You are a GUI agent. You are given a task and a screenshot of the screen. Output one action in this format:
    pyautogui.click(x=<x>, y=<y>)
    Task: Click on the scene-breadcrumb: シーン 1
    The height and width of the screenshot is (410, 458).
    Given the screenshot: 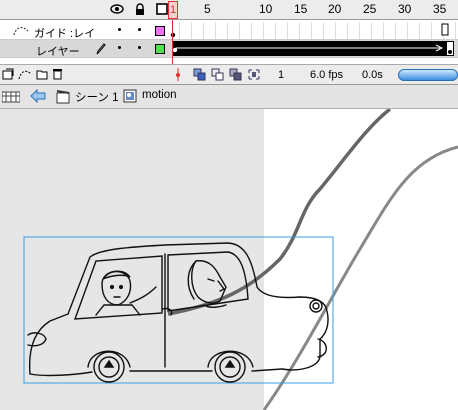 What is the action you would take?
    pyautogui.click(x=97, y=97)
    